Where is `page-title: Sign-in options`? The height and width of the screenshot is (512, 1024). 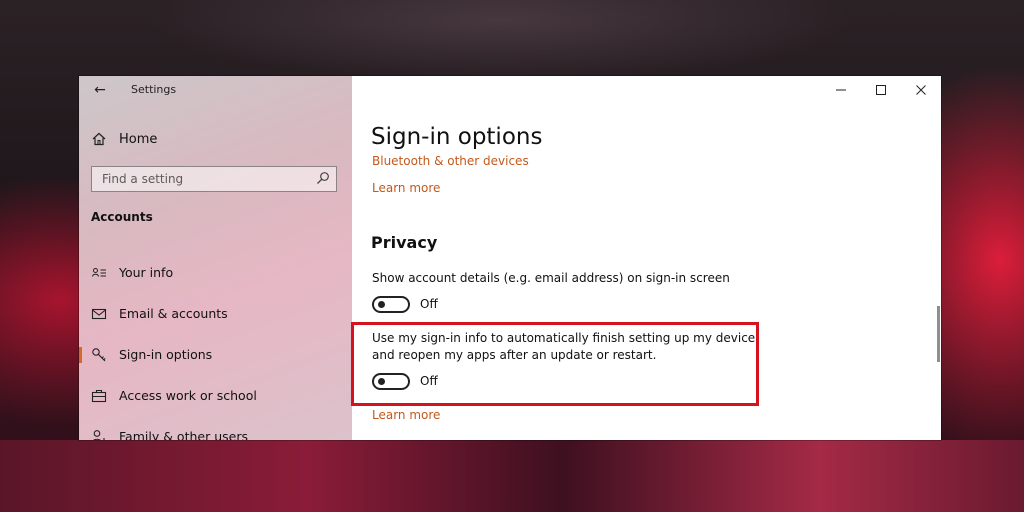
page-title: Sign-in options is located at coordinates (457, 137).